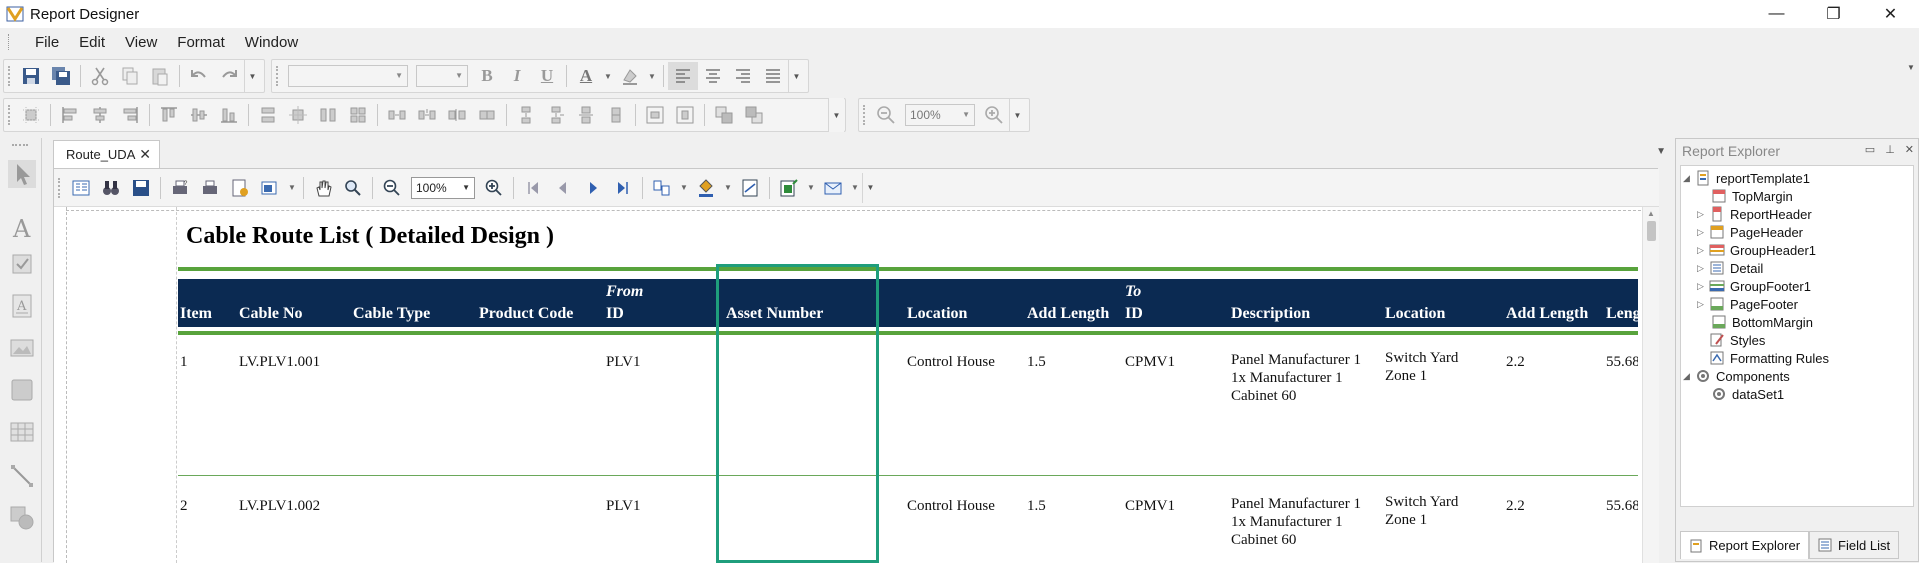  What do you see at coordinates (130, 115) in the screenshot?
I see `align-rights-button` at bounding box center [130, 115].